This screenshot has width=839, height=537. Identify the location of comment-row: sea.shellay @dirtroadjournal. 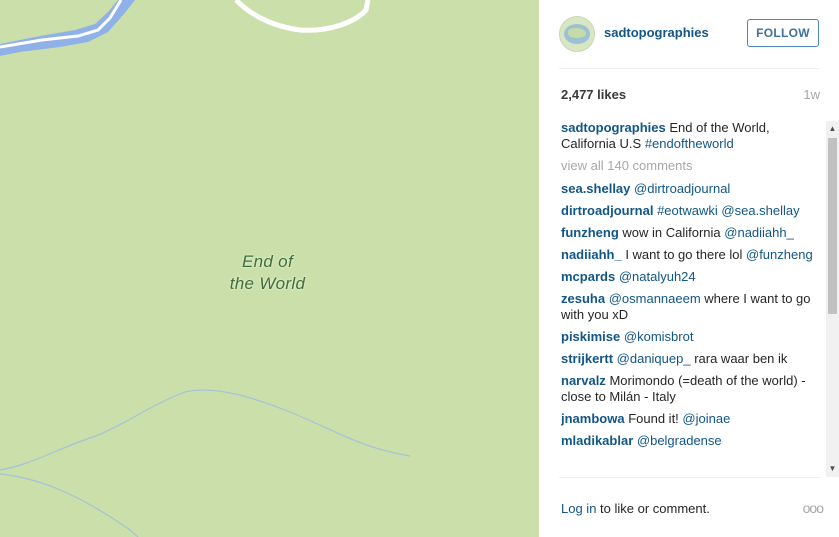
(692, 189).